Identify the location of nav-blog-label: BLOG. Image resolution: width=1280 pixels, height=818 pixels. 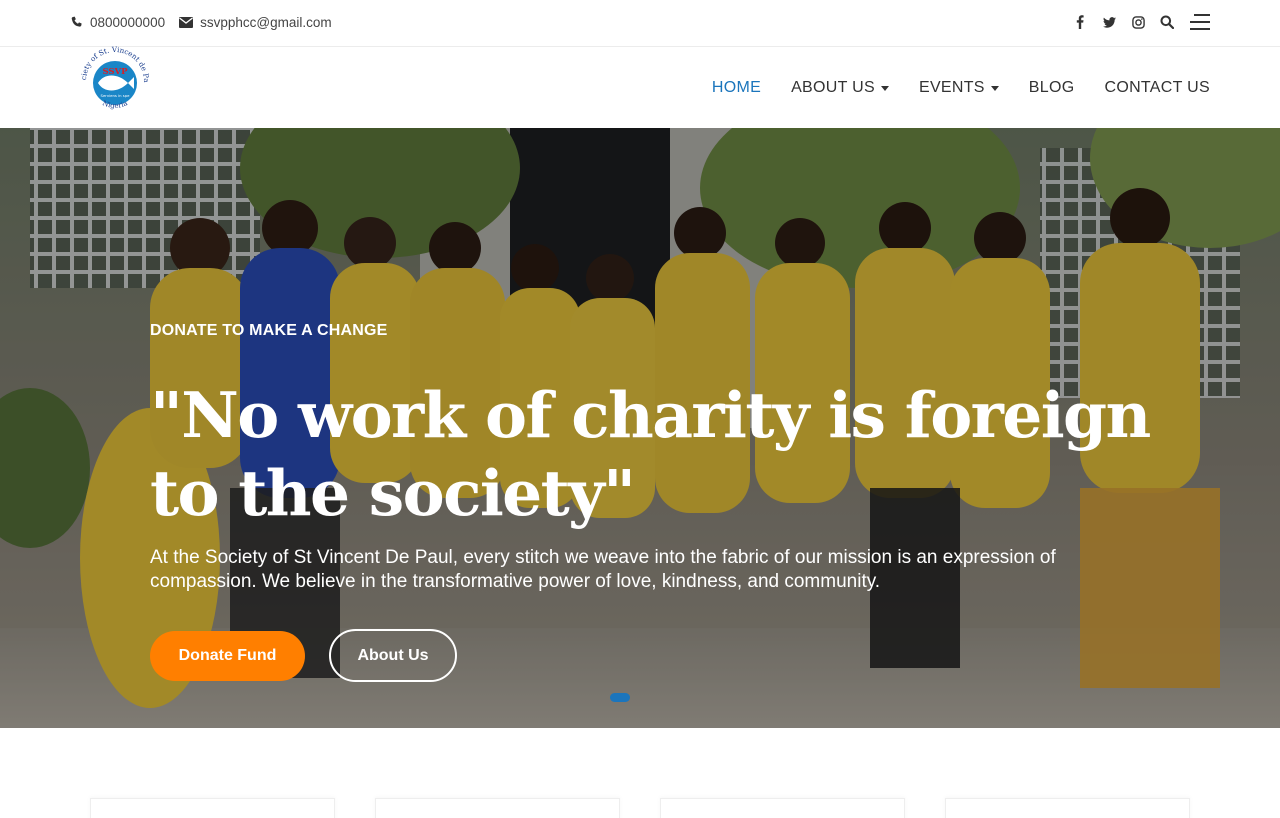
(1051, 87).